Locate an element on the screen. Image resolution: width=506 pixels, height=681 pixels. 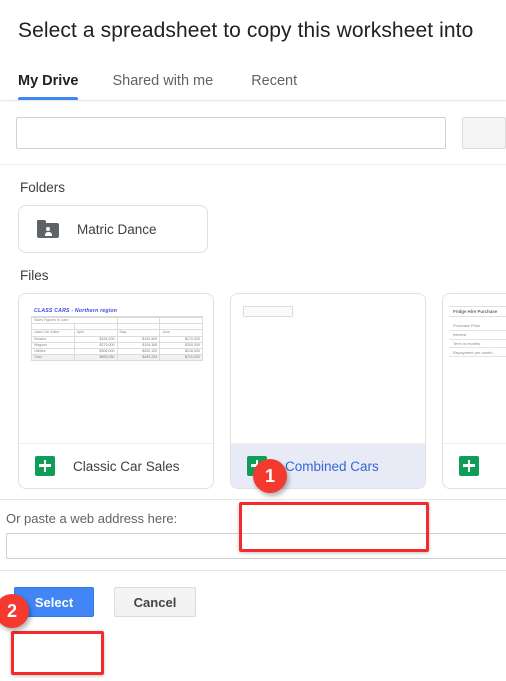
shared-folder-icon is located at coordinates (48, 229).